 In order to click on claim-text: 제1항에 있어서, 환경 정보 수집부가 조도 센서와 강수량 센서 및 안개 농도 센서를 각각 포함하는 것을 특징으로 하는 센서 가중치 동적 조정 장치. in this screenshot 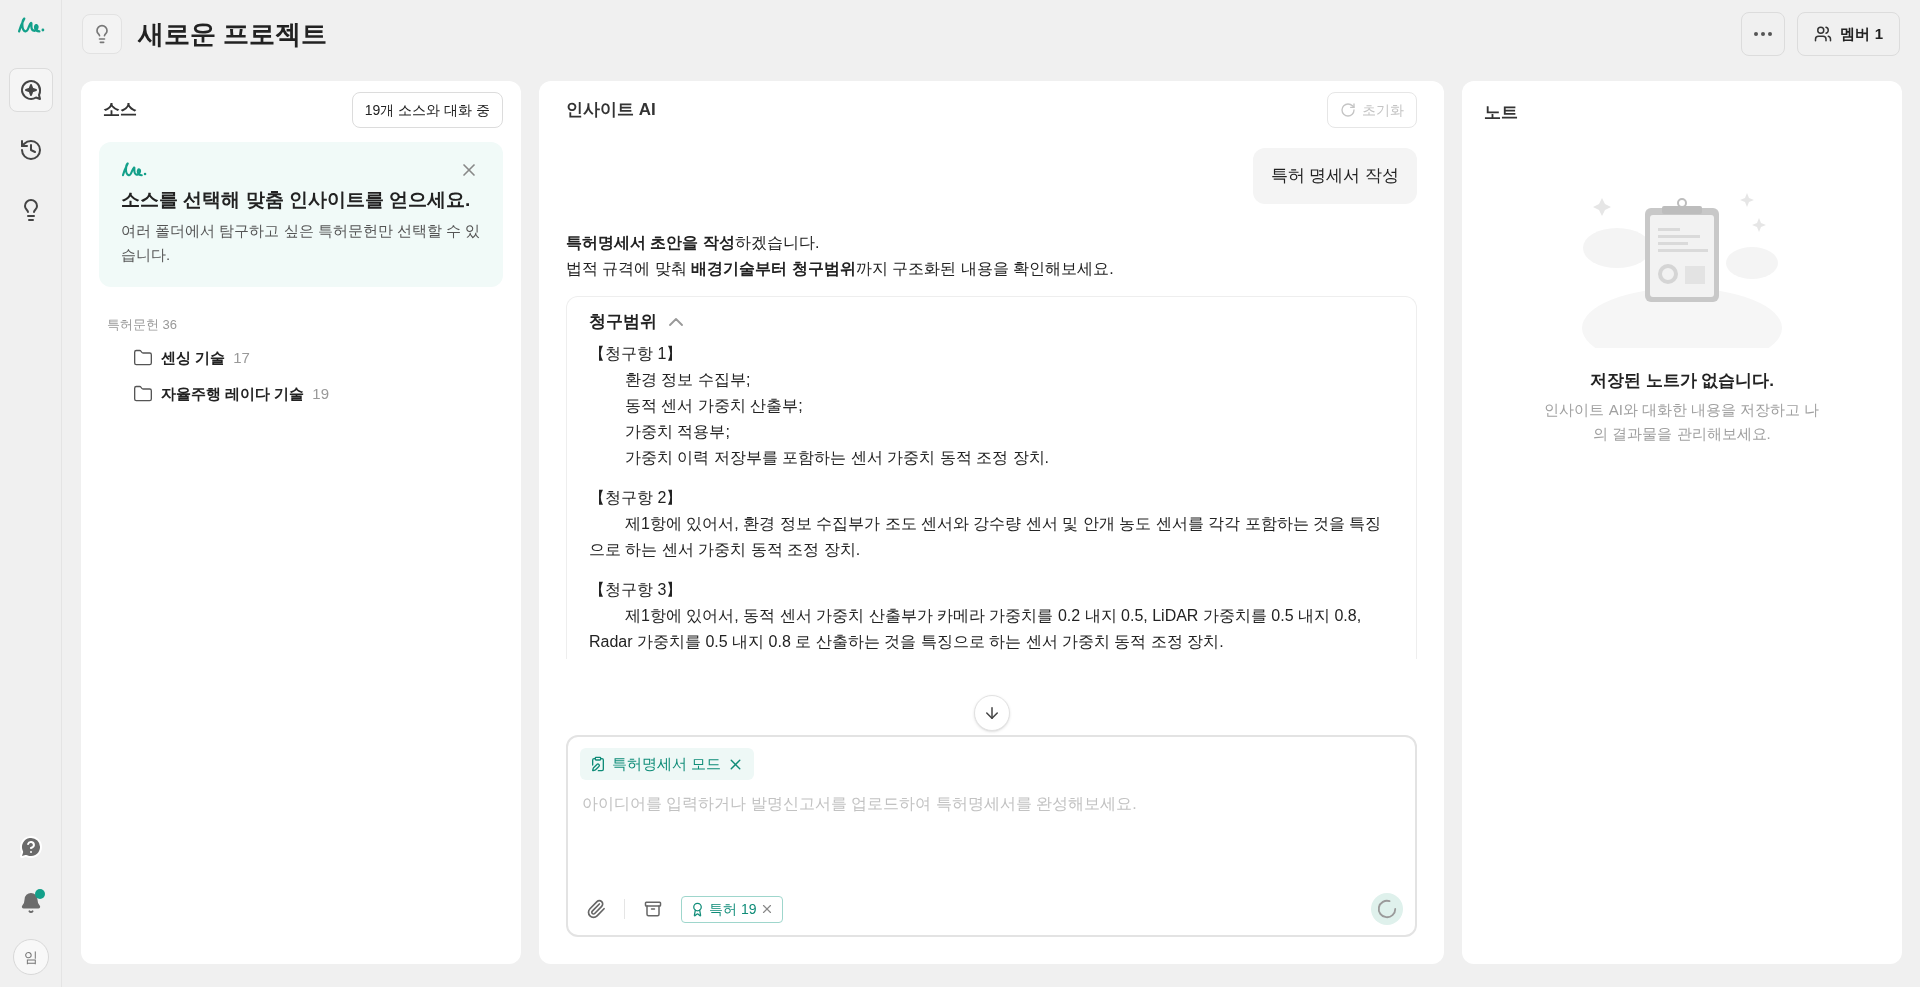, I will do `click(986, 536)`.